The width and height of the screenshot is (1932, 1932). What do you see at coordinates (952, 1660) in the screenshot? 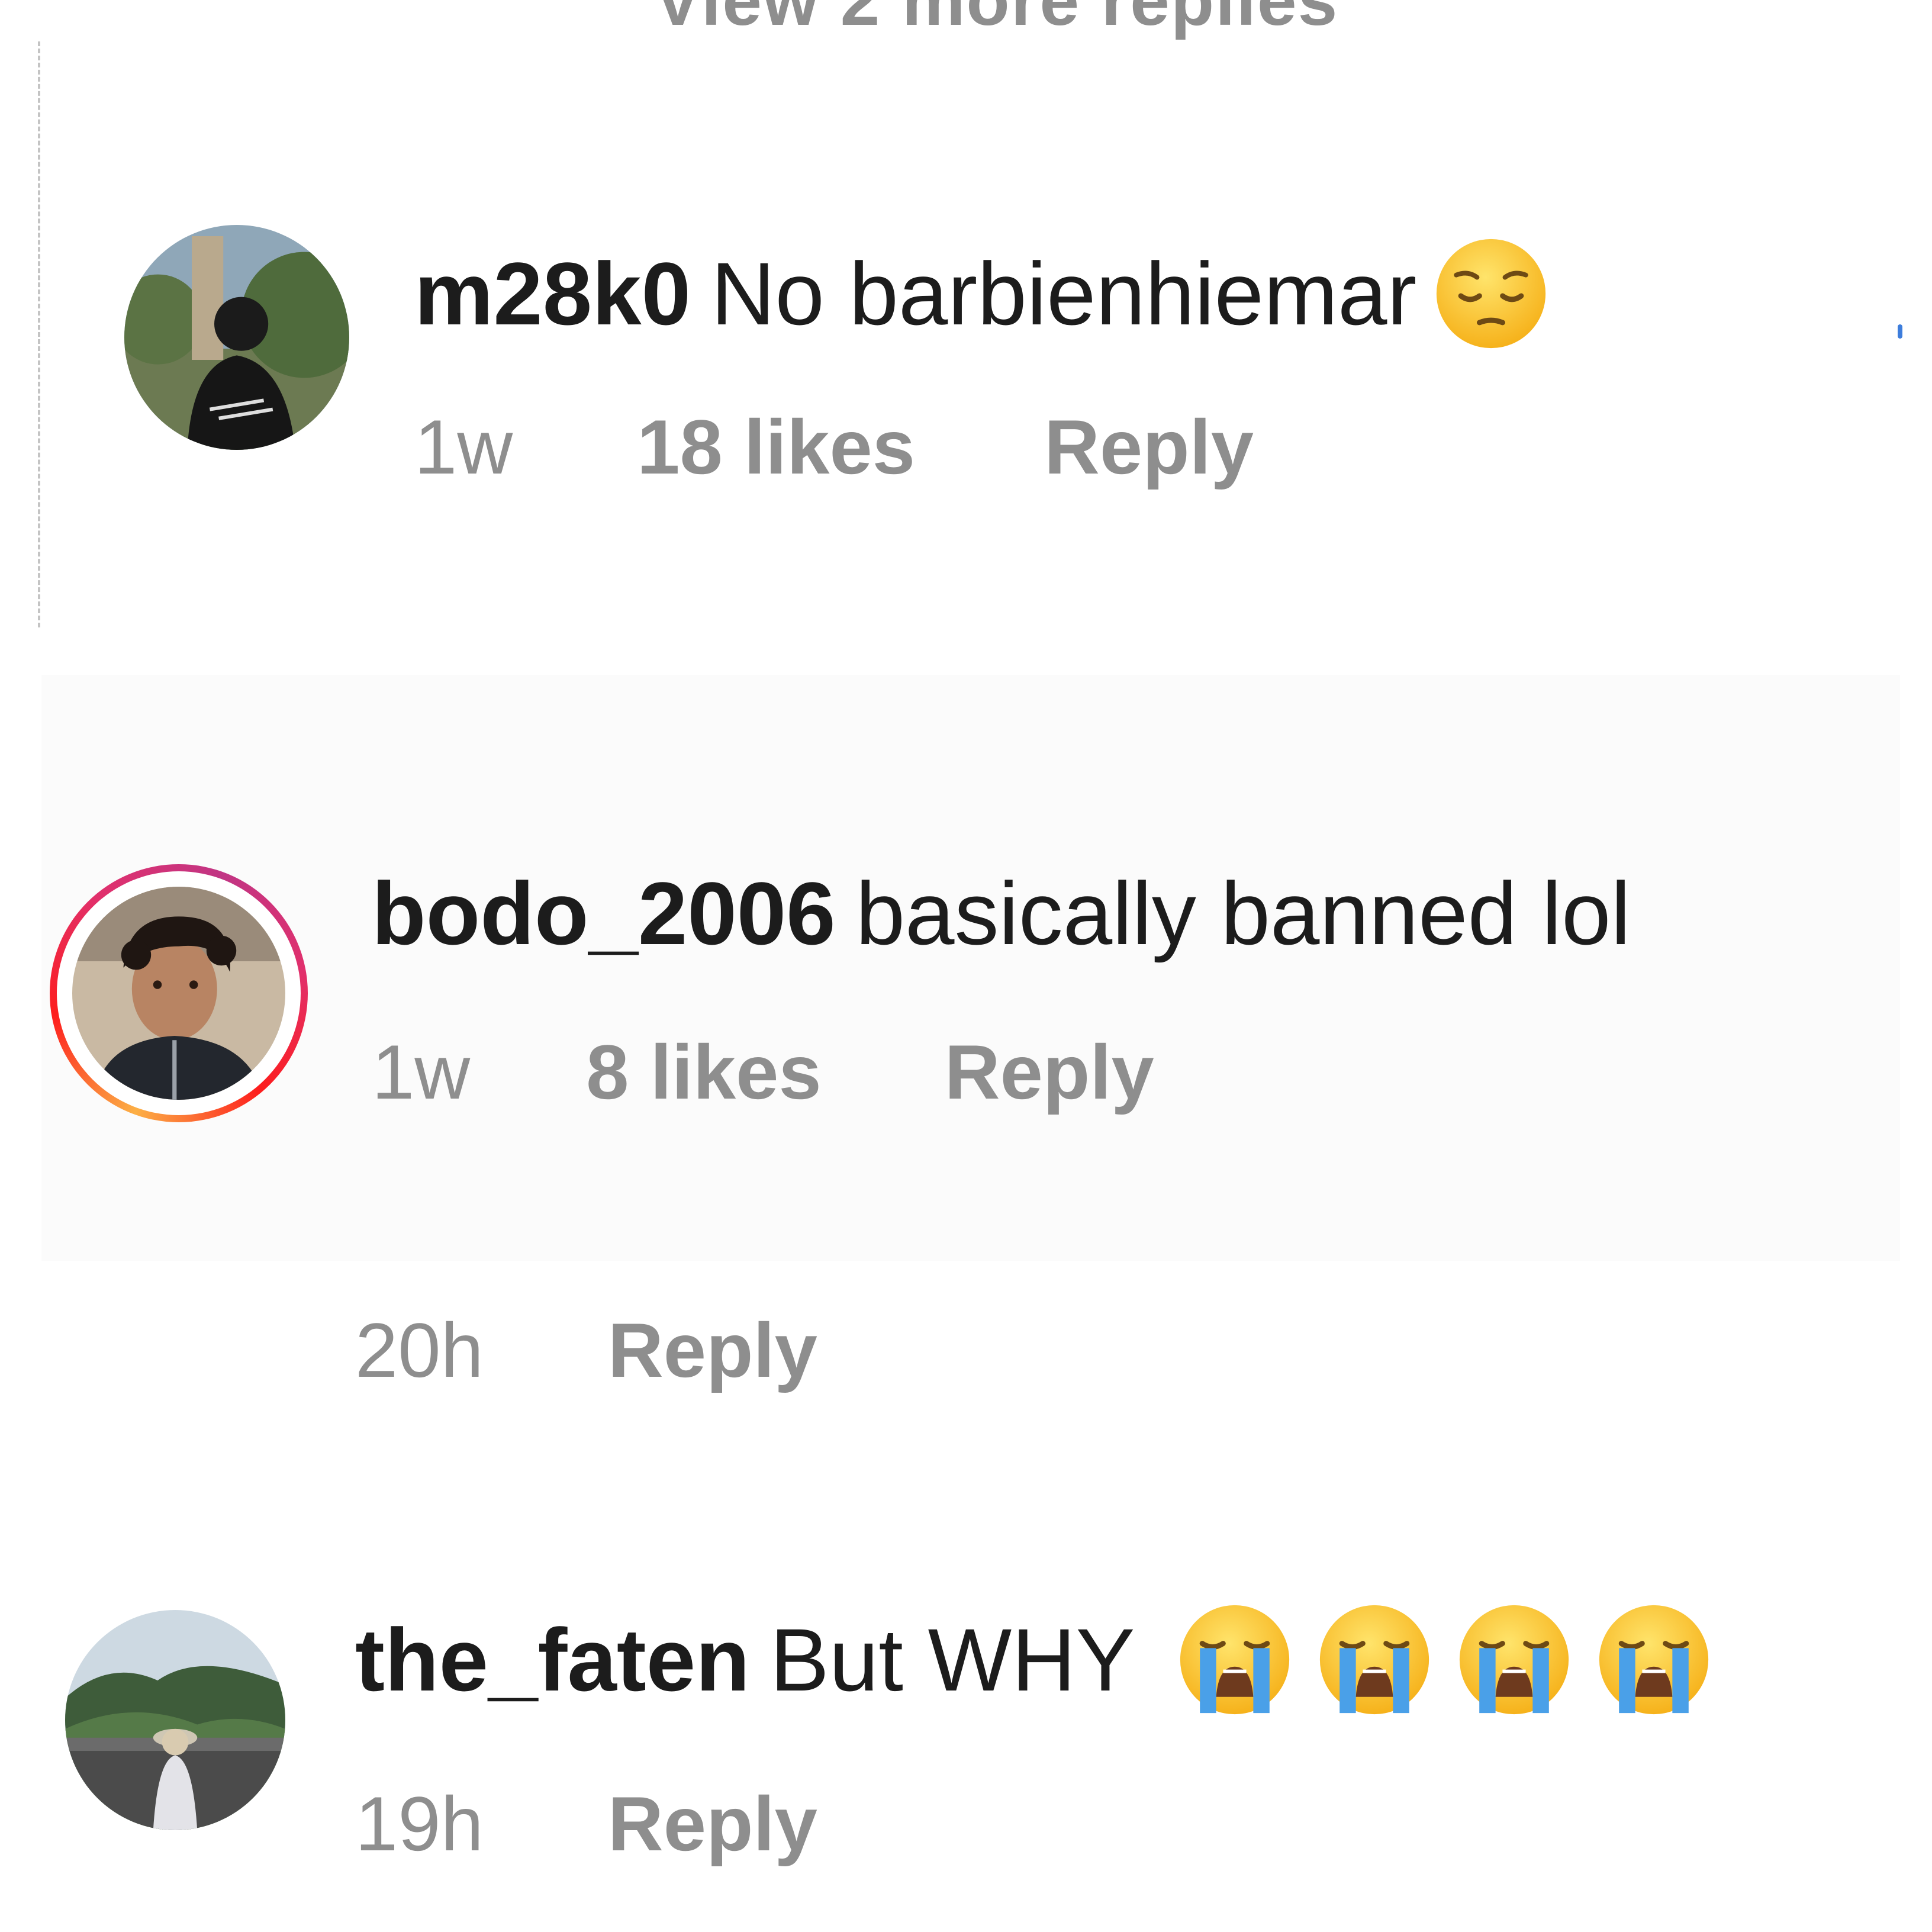
I see `comment-text: But WHY` at bounding box center [952, 1660].